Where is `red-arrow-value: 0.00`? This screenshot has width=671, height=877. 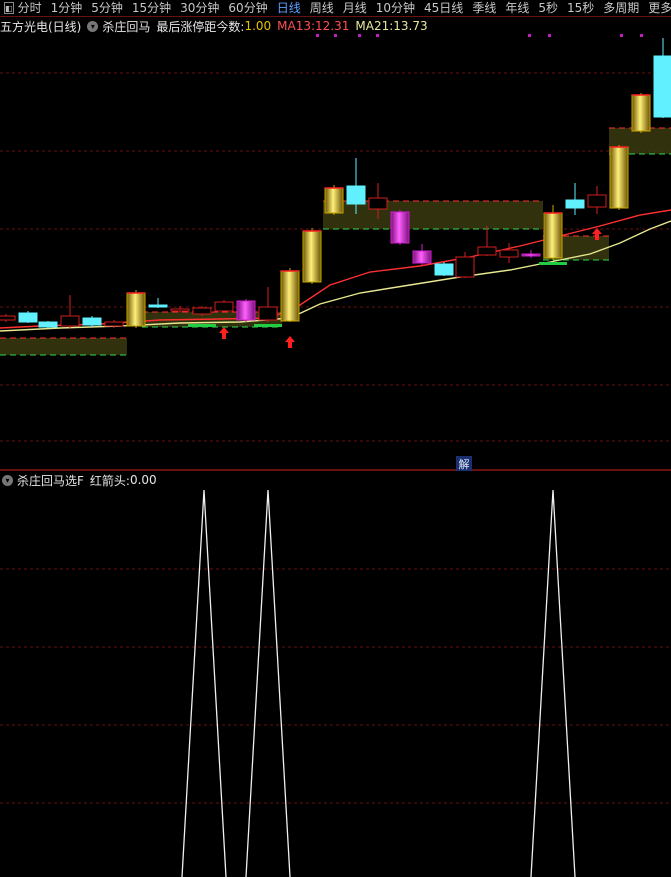 red-arrow-value: 0.00 is located at coordinates (143, 480).